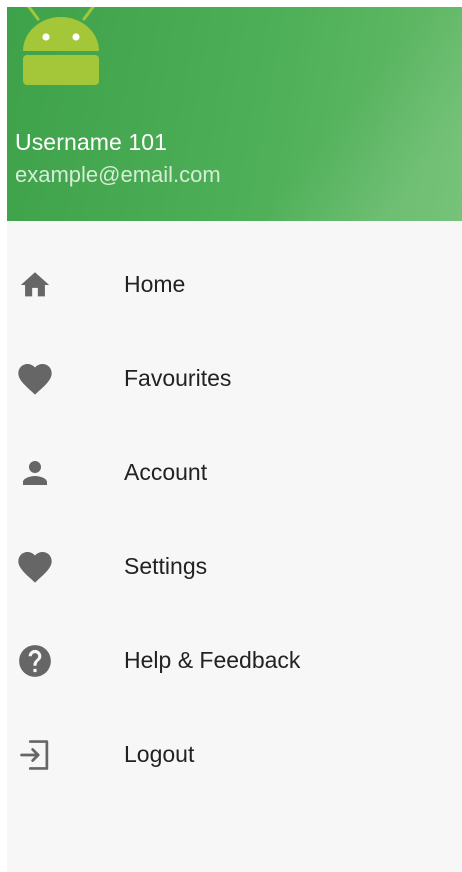 This screenshot has height=872, width=462. I want to click on menu-item-label: Account, so click(166, 472).